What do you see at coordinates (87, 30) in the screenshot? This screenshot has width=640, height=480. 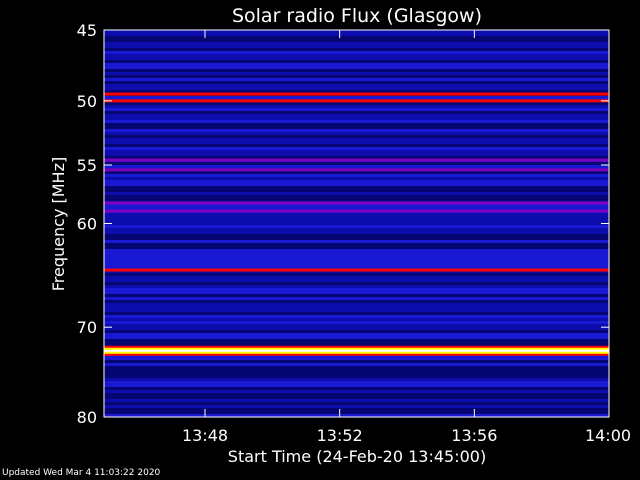 I see `y-tick-label: 45` at bounding box center [87, 30].